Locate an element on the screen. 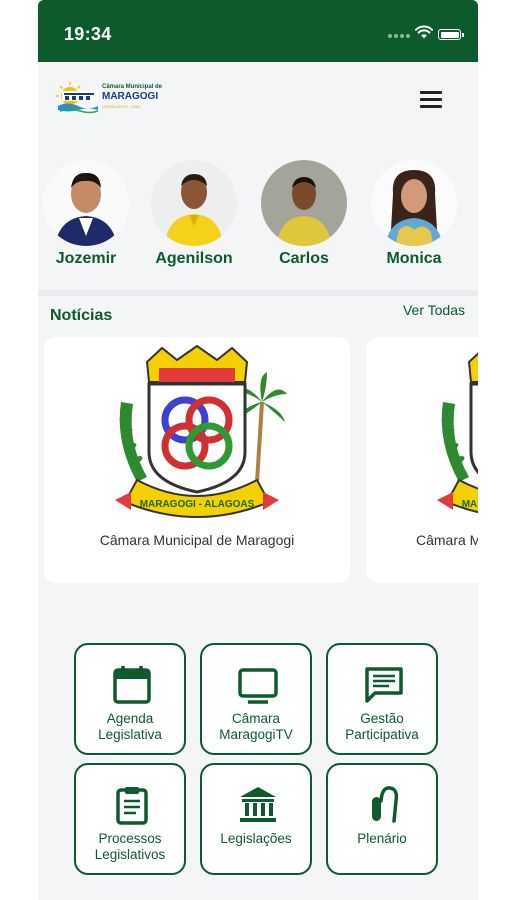 Image resolution: width=507 pixels, height=900 pixels. menu-tile-processos: Processos Legislativos is located at coordinates (130, 819).